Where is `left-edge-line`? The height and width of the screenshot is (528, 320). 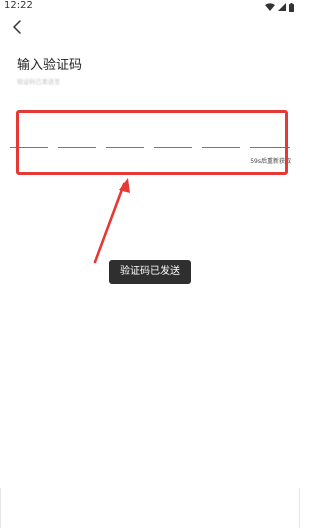 left-edge-line is located at coordinates (0, 508).